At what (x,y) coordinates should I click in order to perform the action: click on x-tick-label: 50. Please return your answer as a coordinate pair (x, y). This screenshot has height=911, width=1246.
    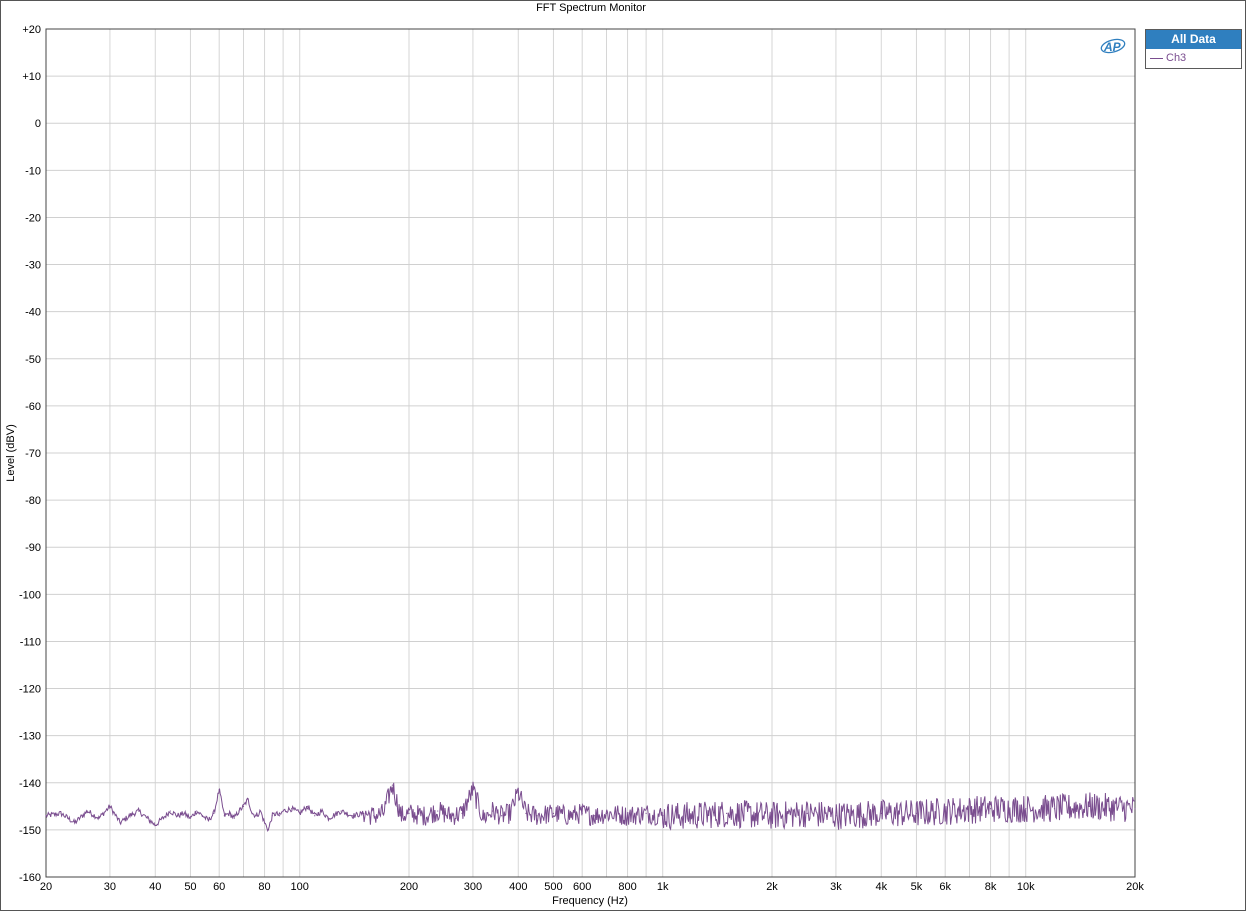
    Looking at the image, I should click on (190, 887).